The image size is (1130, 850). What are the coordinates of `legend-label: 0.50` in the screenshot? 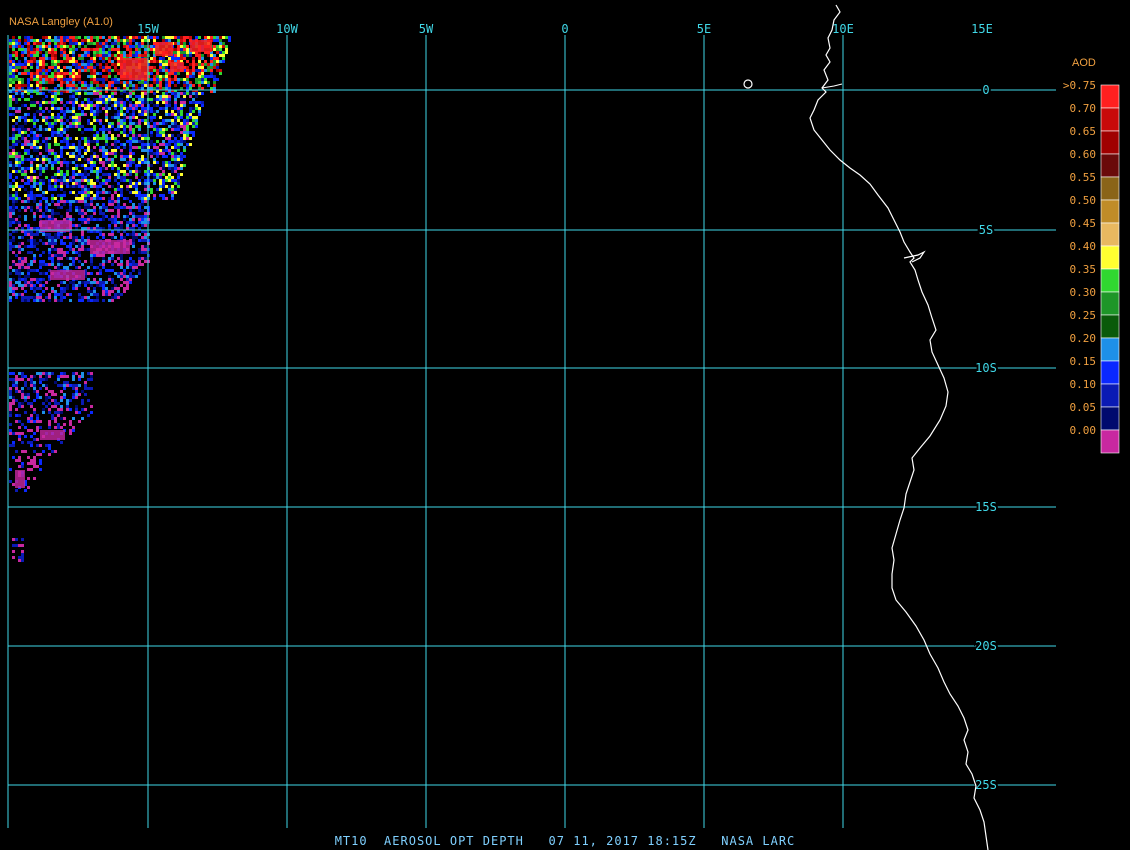 It's located at (1083, 200).